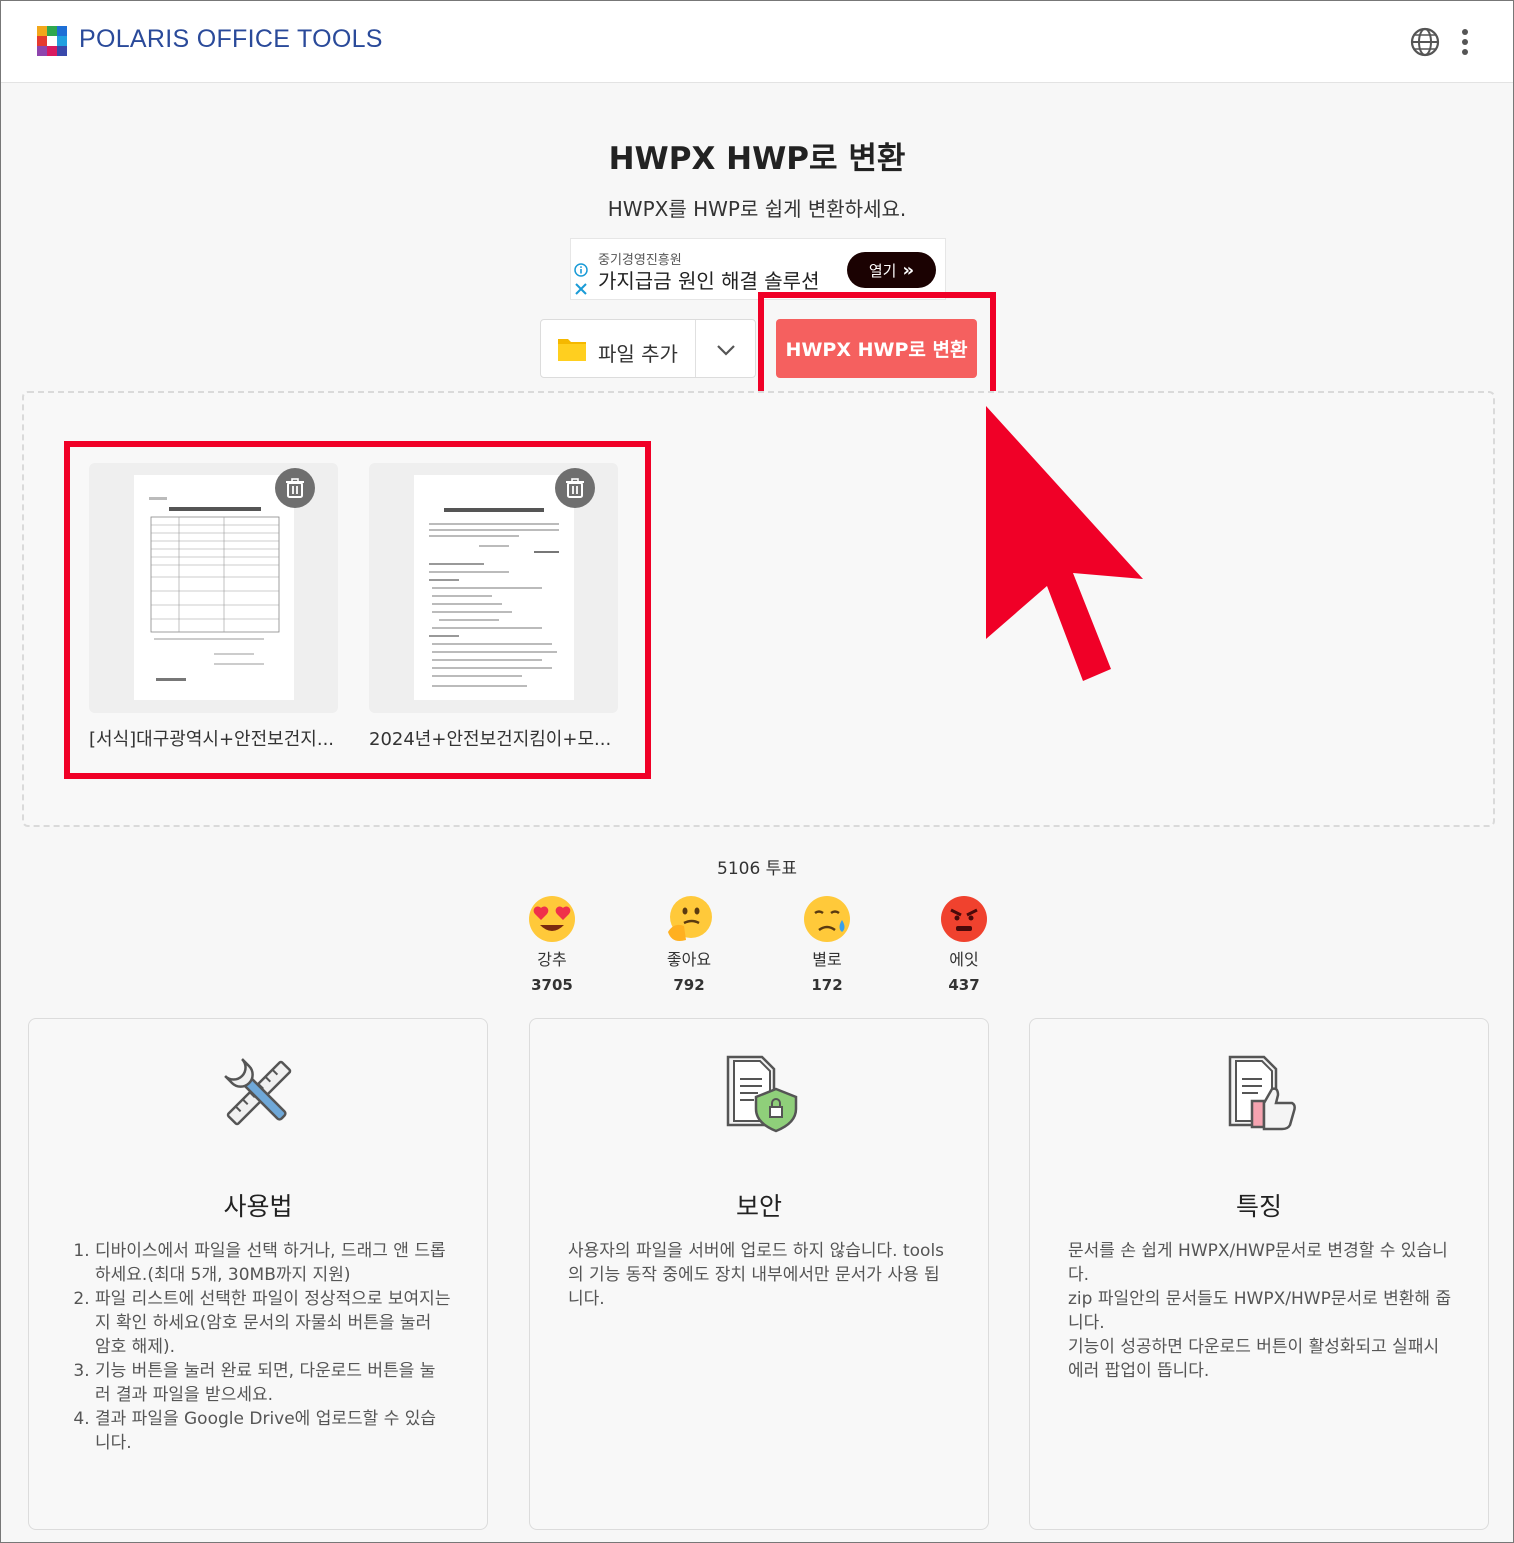  I want to click on add-file-divider, so click(695, 348).